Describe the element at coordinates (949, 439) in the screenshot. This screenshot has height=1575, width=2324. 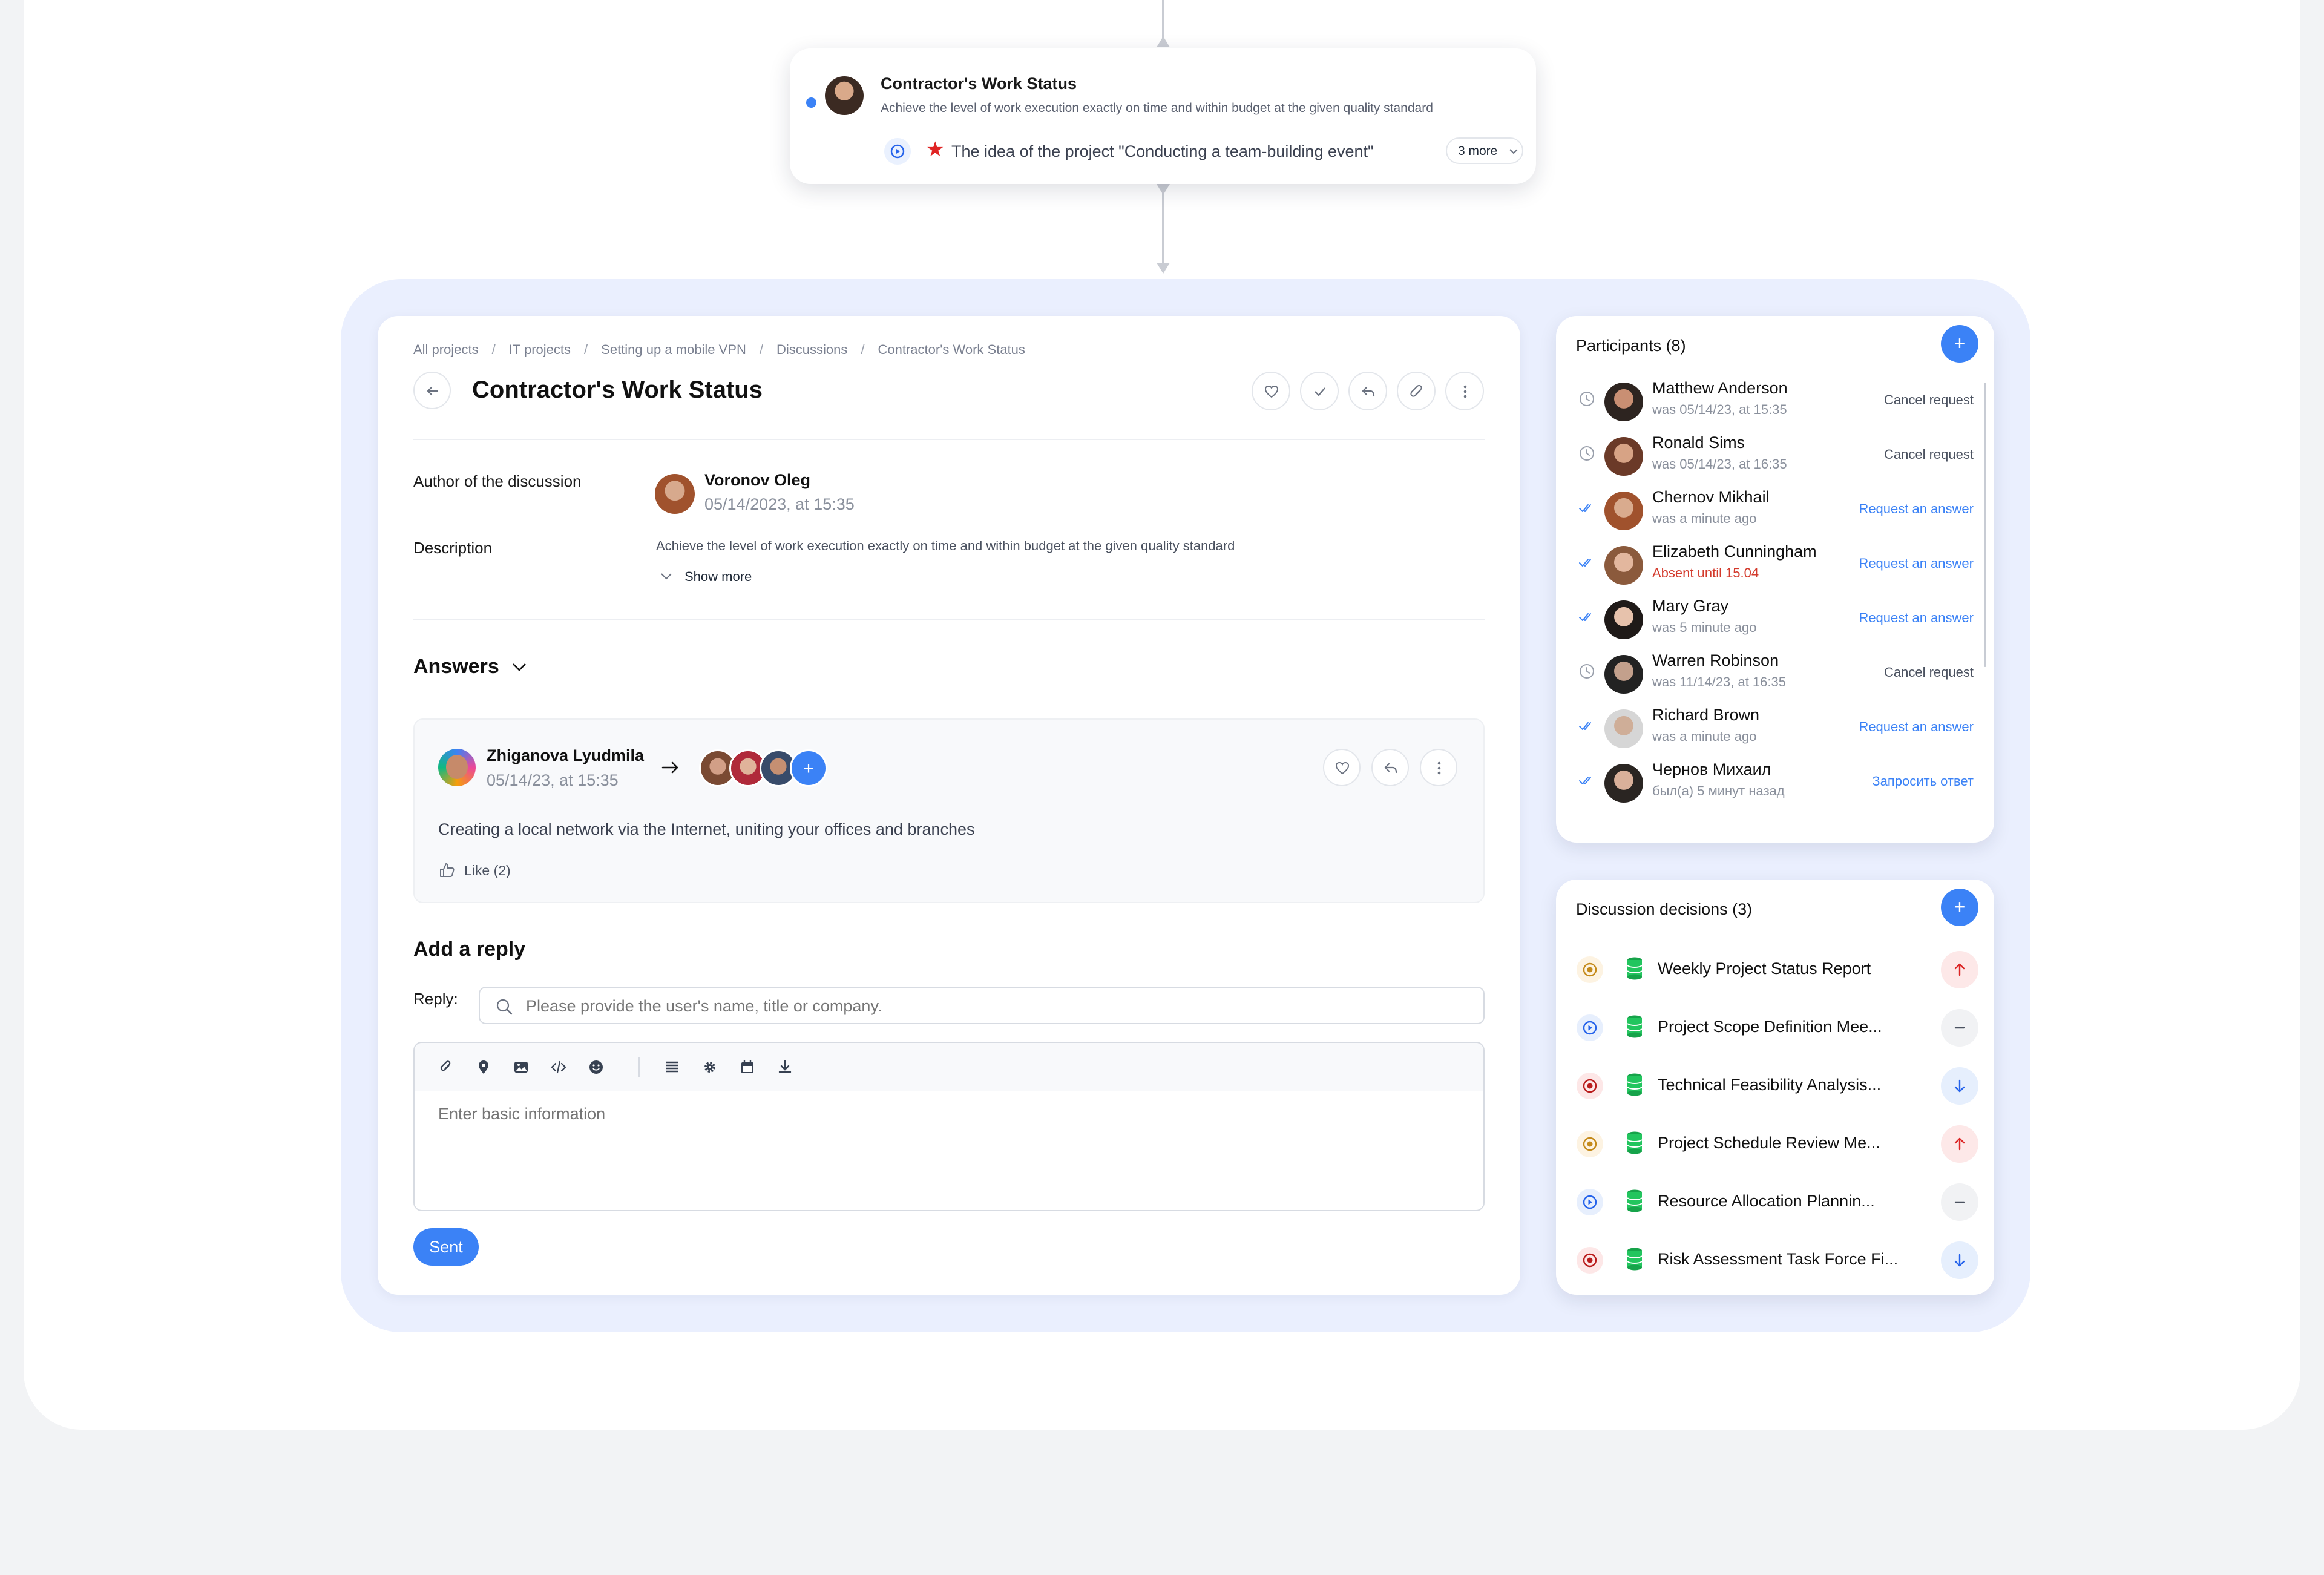
I see `divider` at that location.